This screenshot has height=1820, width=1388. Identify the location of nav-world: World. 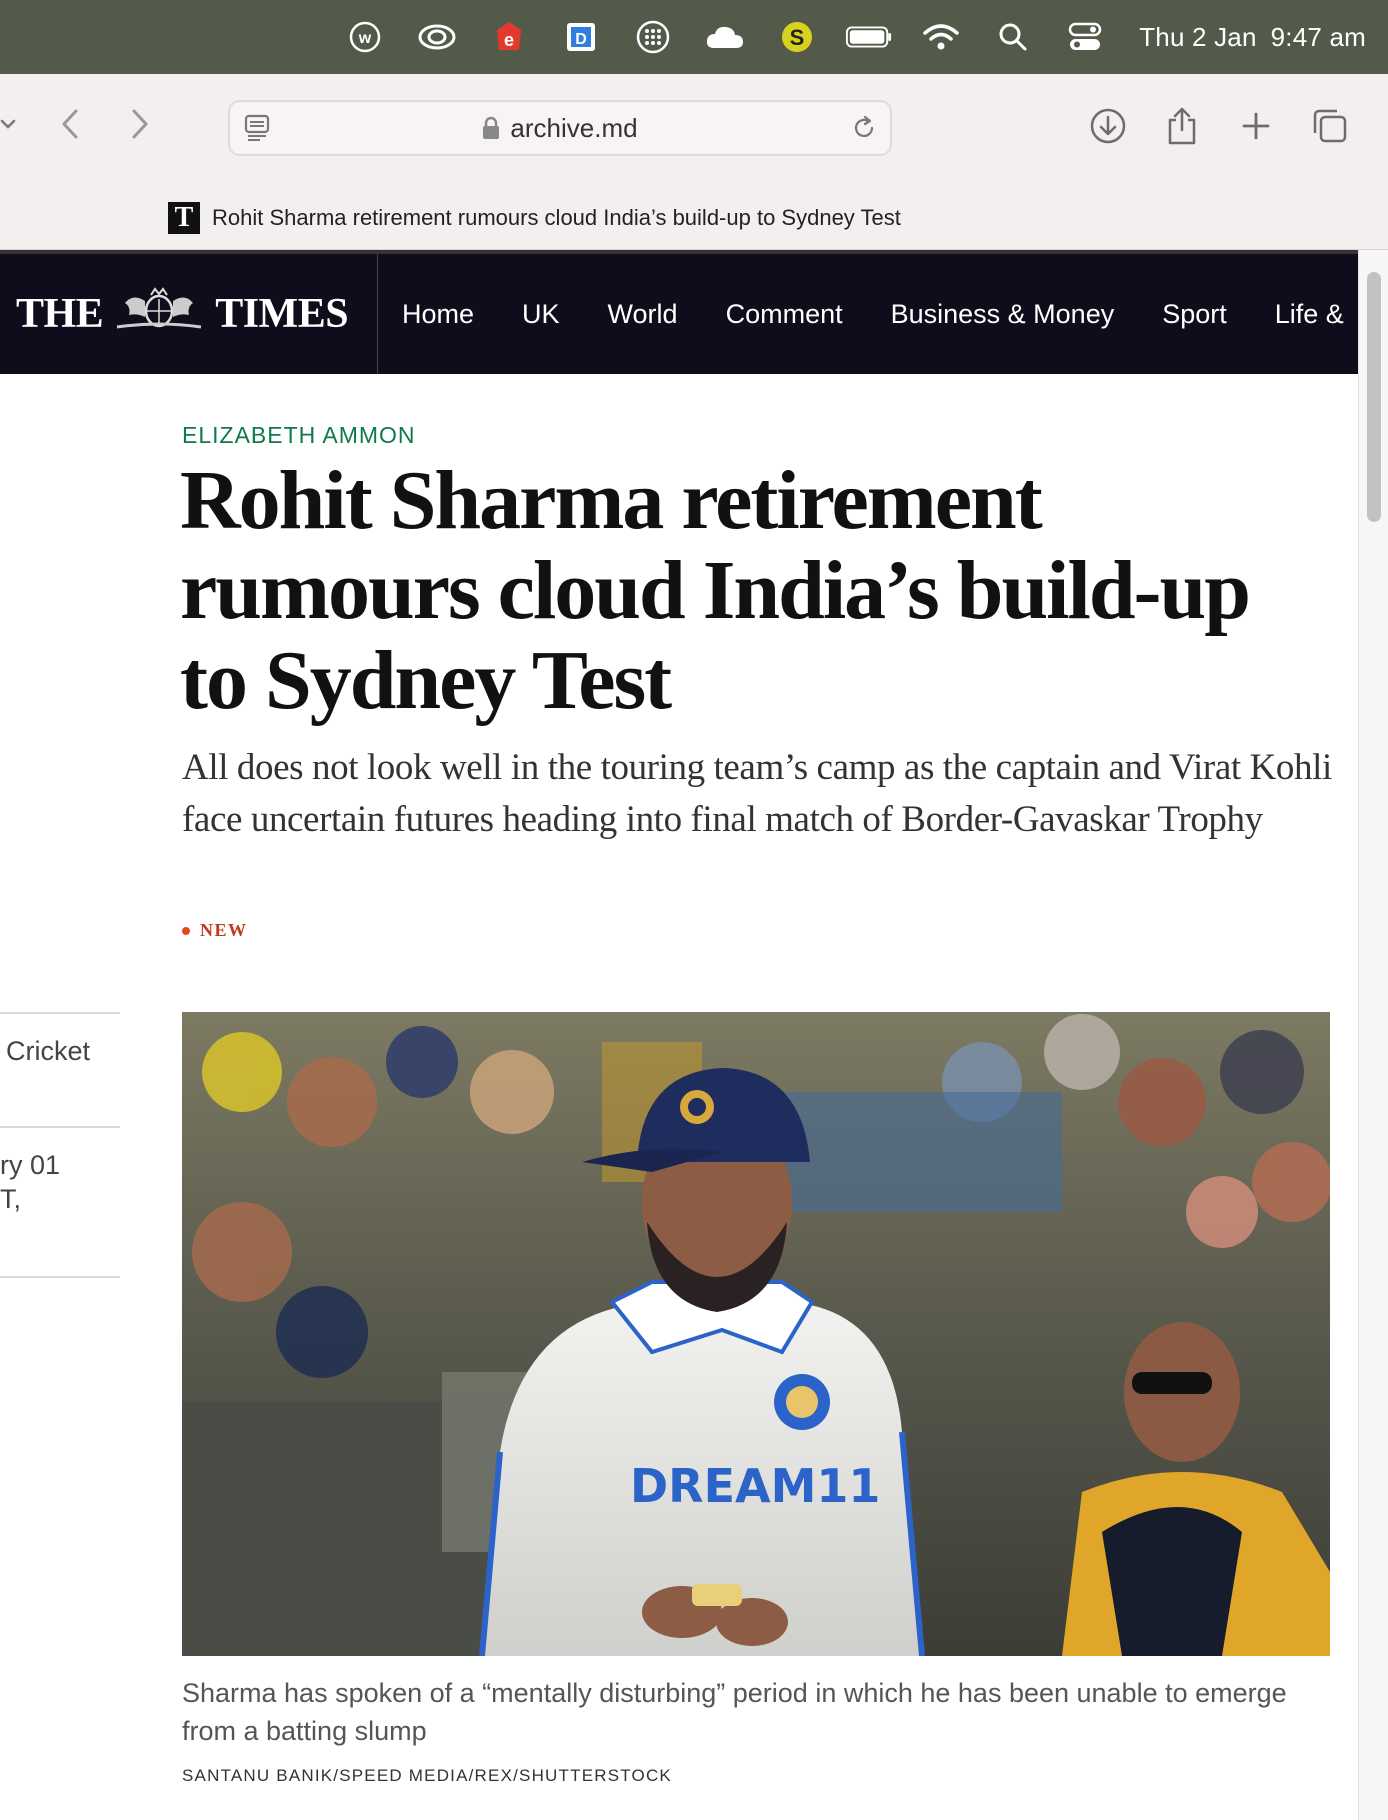
(643, 314).